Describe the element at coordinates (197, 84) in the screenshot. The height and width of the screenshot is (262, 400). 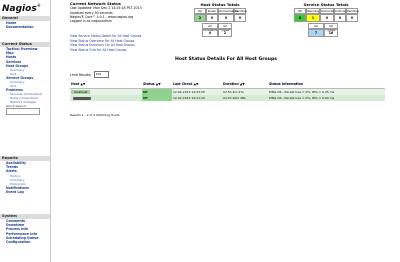
I see `col-last-check: Last Check ▲▼` at that location.